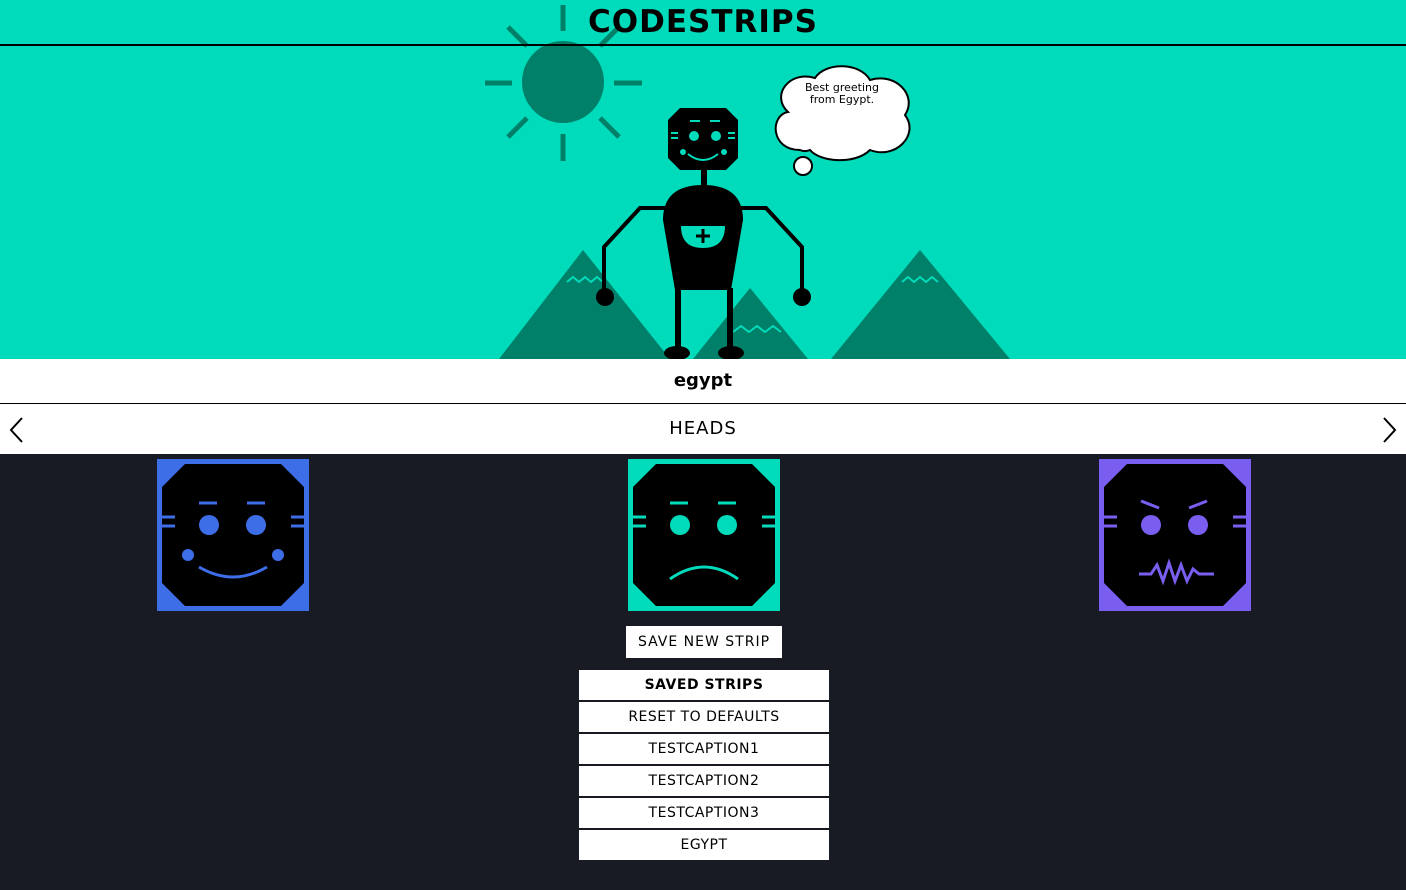 This screenshot has width=1406, height=890. What do you see at coordinates (1389, 430) in the screenshot?
I see `chevron-right-icon` at bounding box center [1389, 430].